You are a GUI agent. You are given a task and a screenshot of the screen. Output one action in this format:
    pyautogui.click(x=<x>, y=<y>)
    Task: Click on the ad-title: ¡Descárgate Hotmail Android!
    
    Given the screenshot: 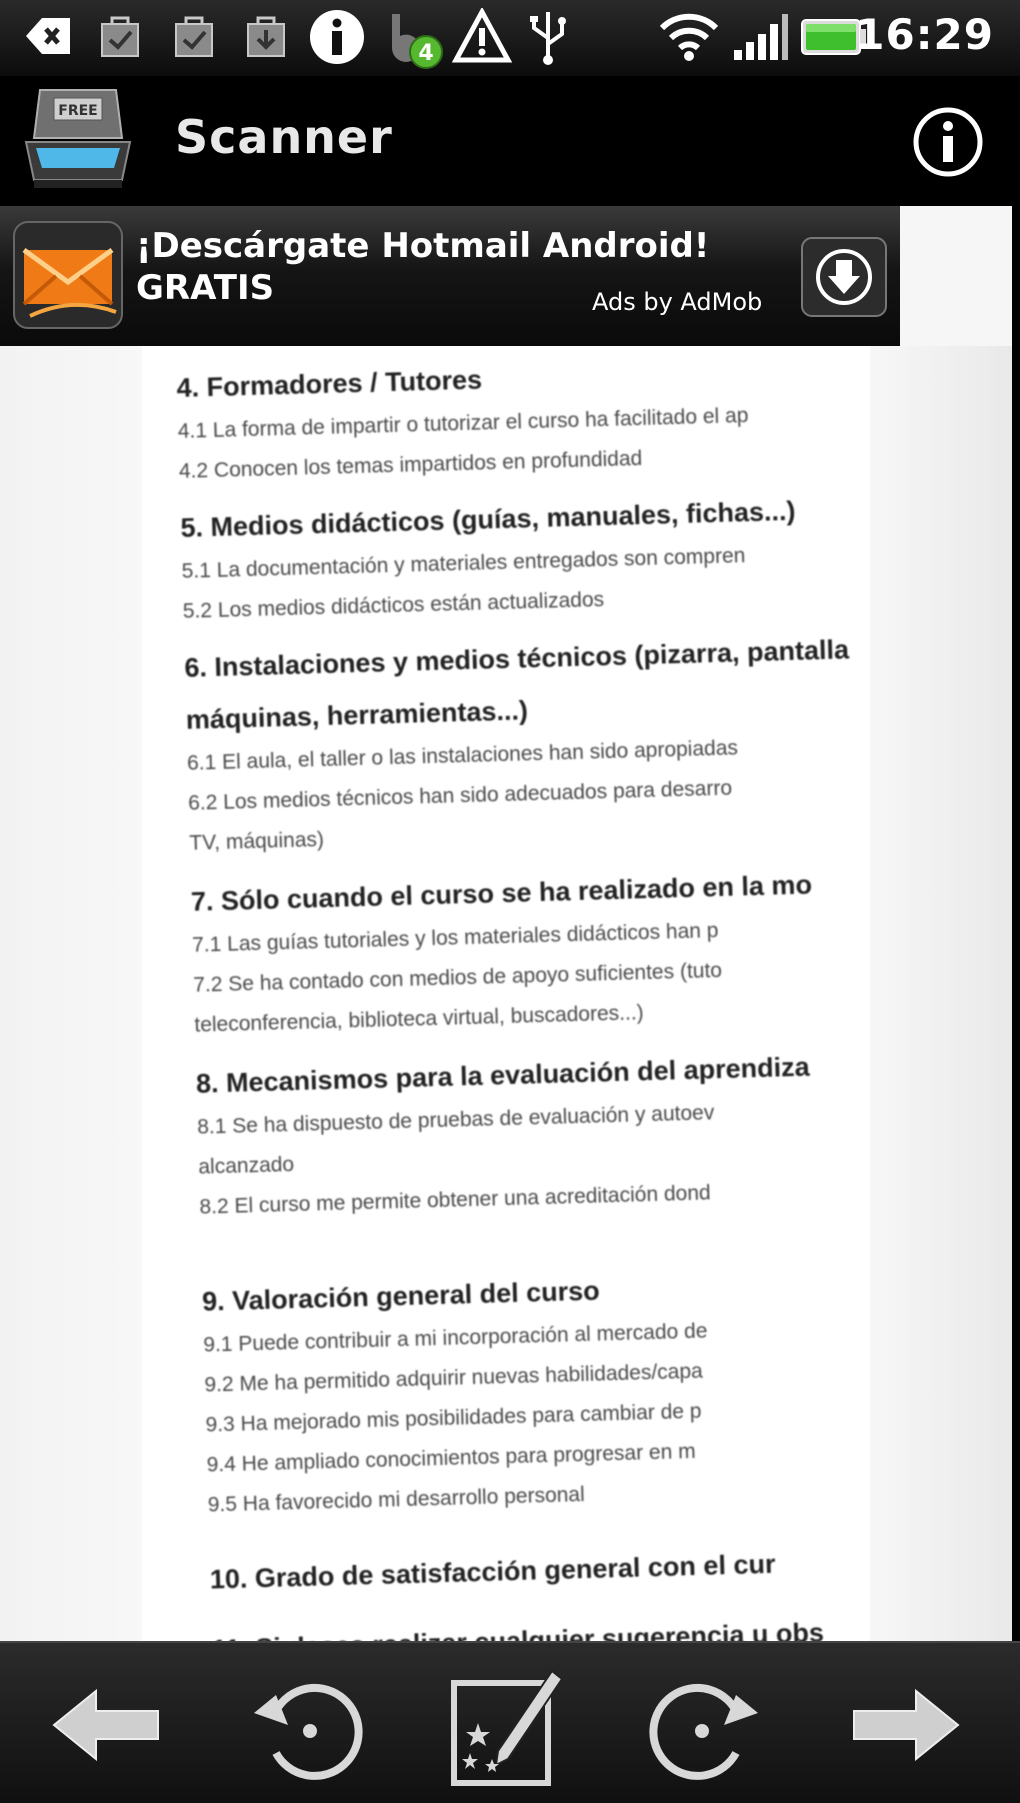 What is the action you would take?
    pyautogui.click(x=422, y=246)
    